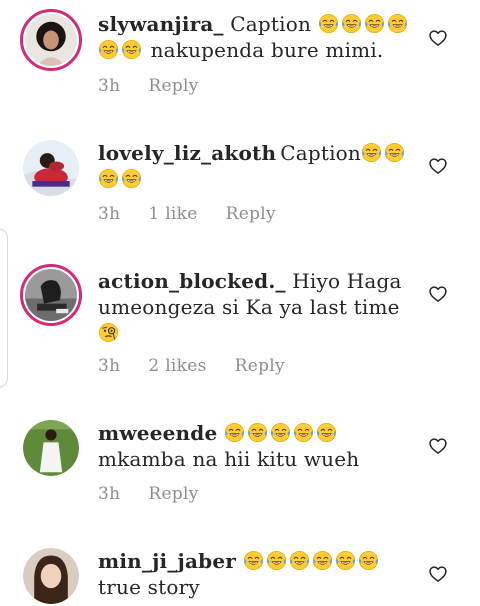 Image resolution: width=480 pixels, height=606 pixels. What do you see at coordinates (267, 50) in the screenshot?
I see `comment-caption-continued: nakupenda bure mimi.` at bounding box center [267, 50].